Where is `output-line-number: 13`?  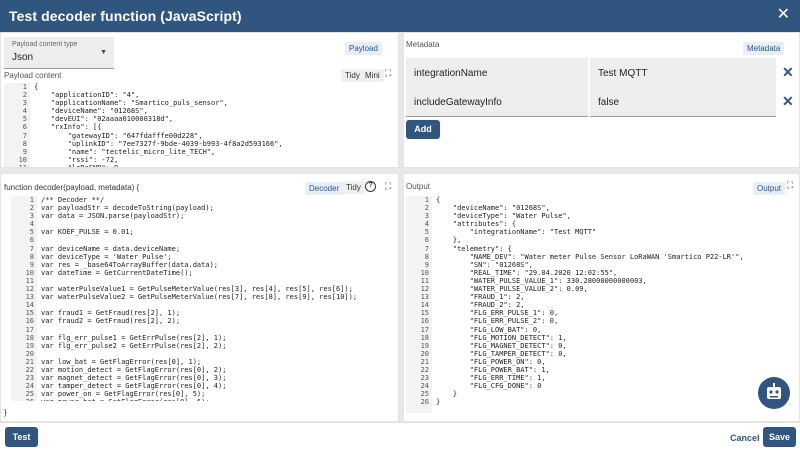 output-line-number: 13 is located at coordinates (424, 297).